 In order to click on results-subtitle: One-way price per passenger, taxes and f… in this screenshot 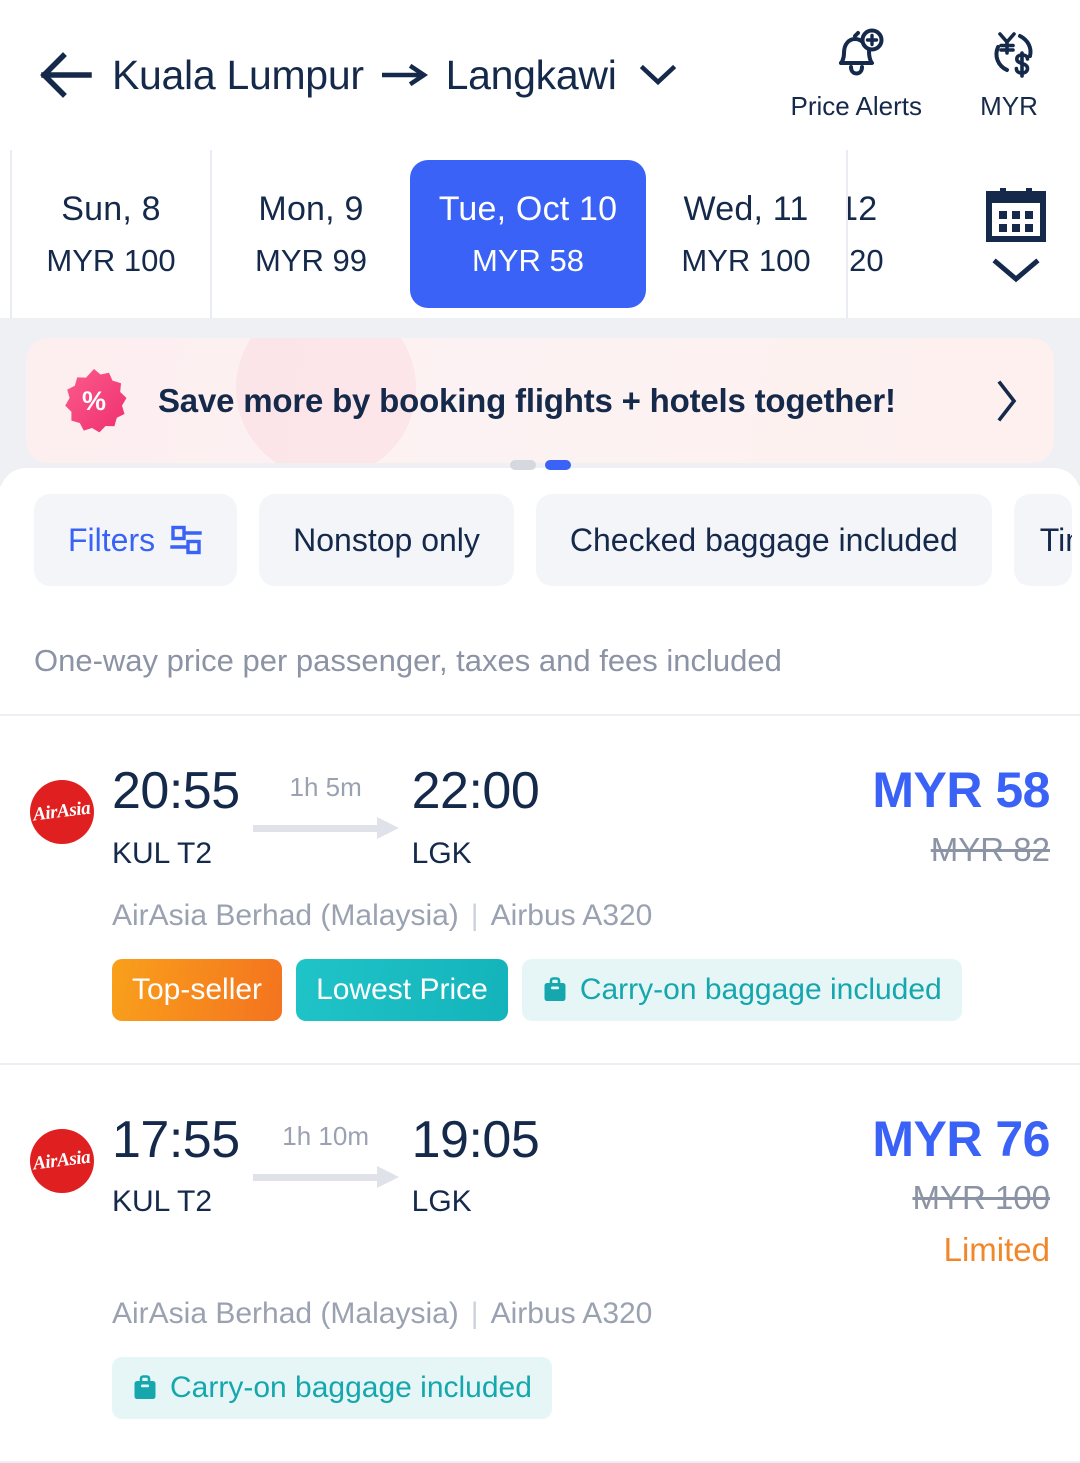, I will do `click(540, 662)`.